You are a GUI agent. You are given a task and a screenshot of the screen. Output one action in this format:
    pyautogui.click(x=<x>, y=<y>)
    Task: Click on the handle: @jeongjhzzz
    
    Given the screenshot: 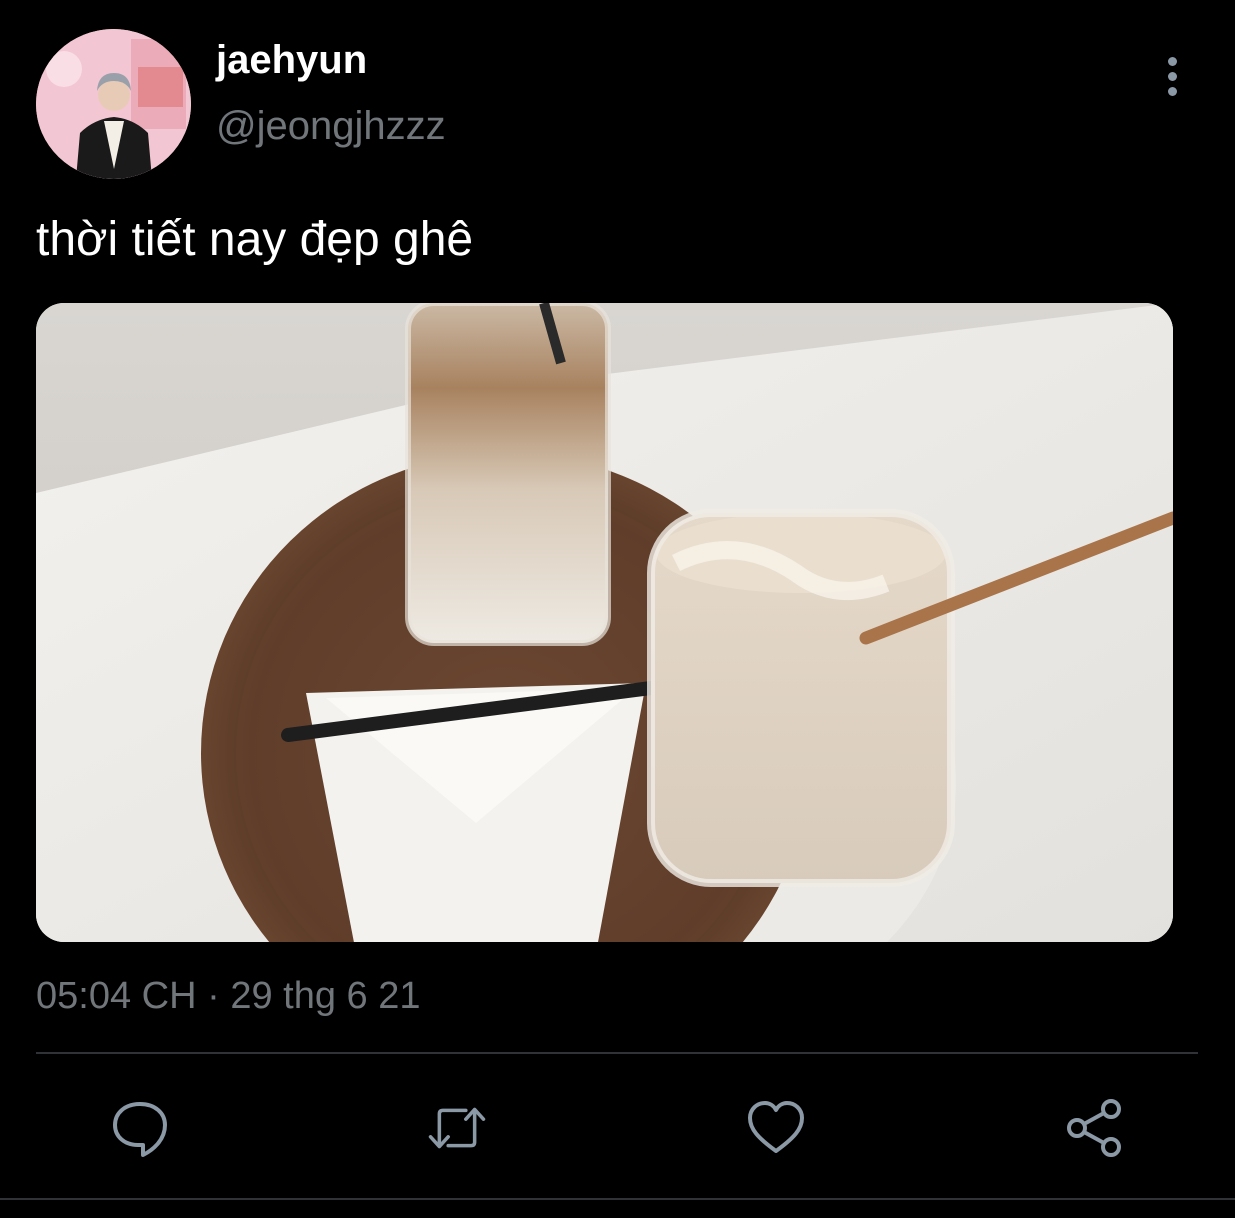 What is the action you would take?
    pyautogui.click(x=331, y=126)
    